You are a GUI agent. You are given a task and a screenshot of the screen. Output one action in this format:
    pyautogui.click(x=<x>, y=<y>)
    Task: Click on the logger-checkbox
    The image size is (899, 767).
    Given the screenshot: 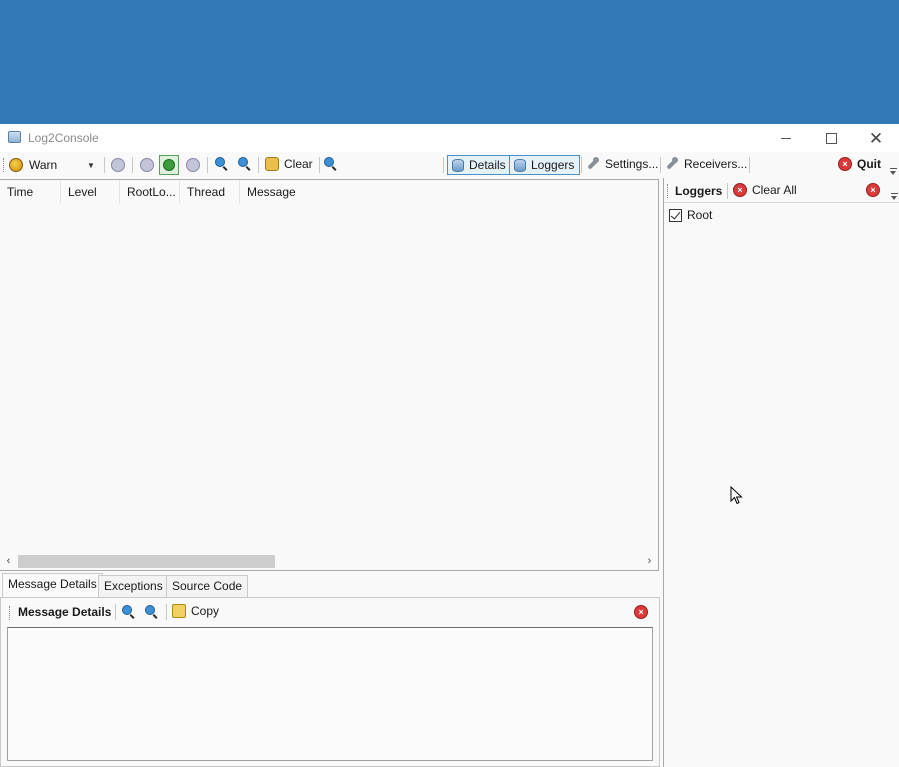 What is the action you would take?
    pyautogui.click(x=675, y=215)
    